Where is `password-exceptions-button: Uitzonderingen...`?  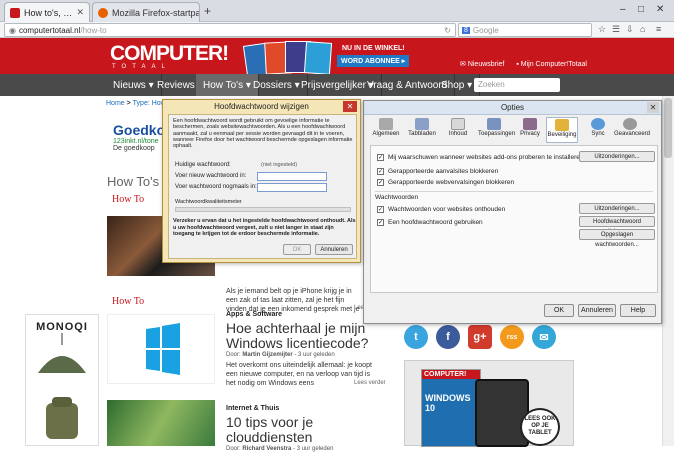 password-exceptions-button: Uitzonderingen... is located at coordinates (617, 208).